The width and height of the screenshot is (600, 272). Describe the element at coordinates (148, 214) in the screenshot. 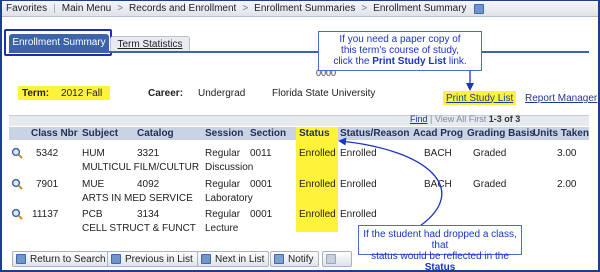

I see `cell-catalog: 3134` at that location.